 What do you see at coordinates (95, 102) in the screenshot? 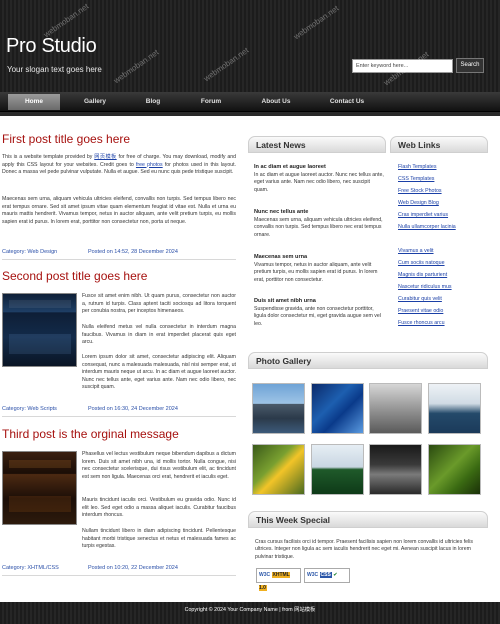
I see `nav-item-gallery: Gallery` at bounding box center [95, 102].